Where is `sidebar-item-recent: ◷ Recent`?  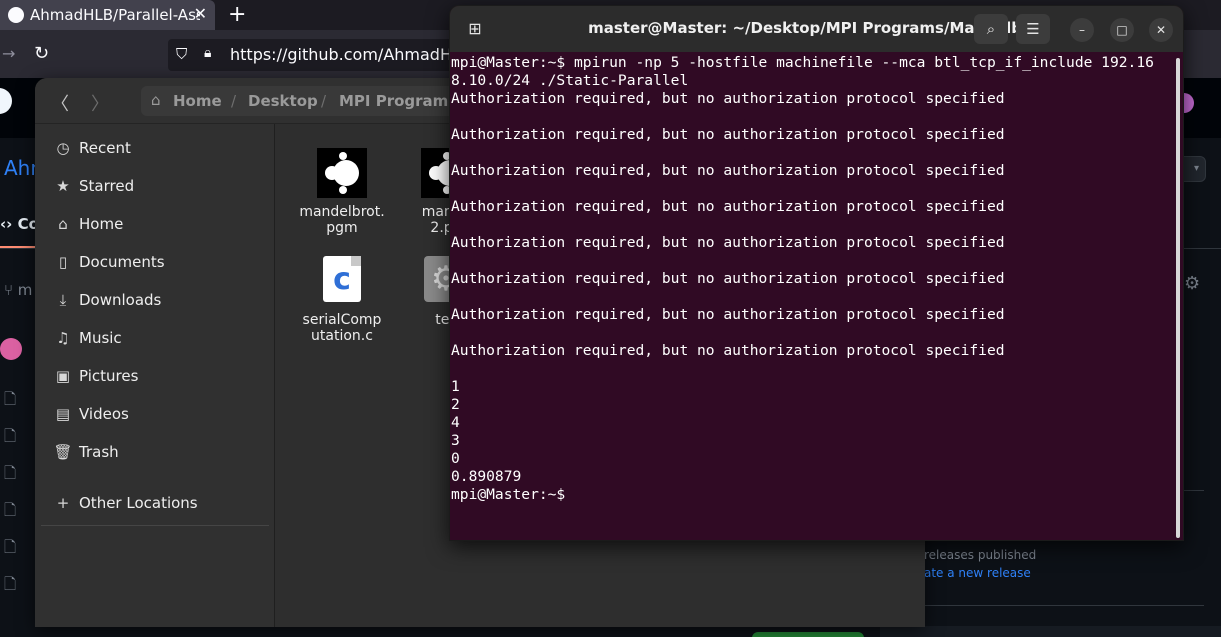 sidebar-item-recent: ◷ Recent is located at coordinates (155, 149).